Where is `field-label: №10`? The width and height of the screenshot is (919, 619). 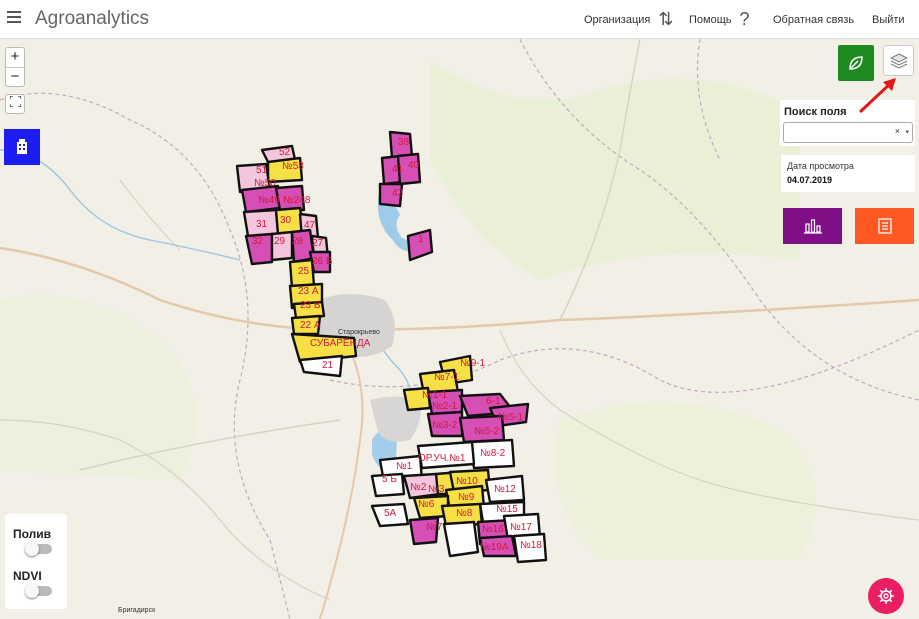 field-label: №10 is located at coordinates (467, 481).